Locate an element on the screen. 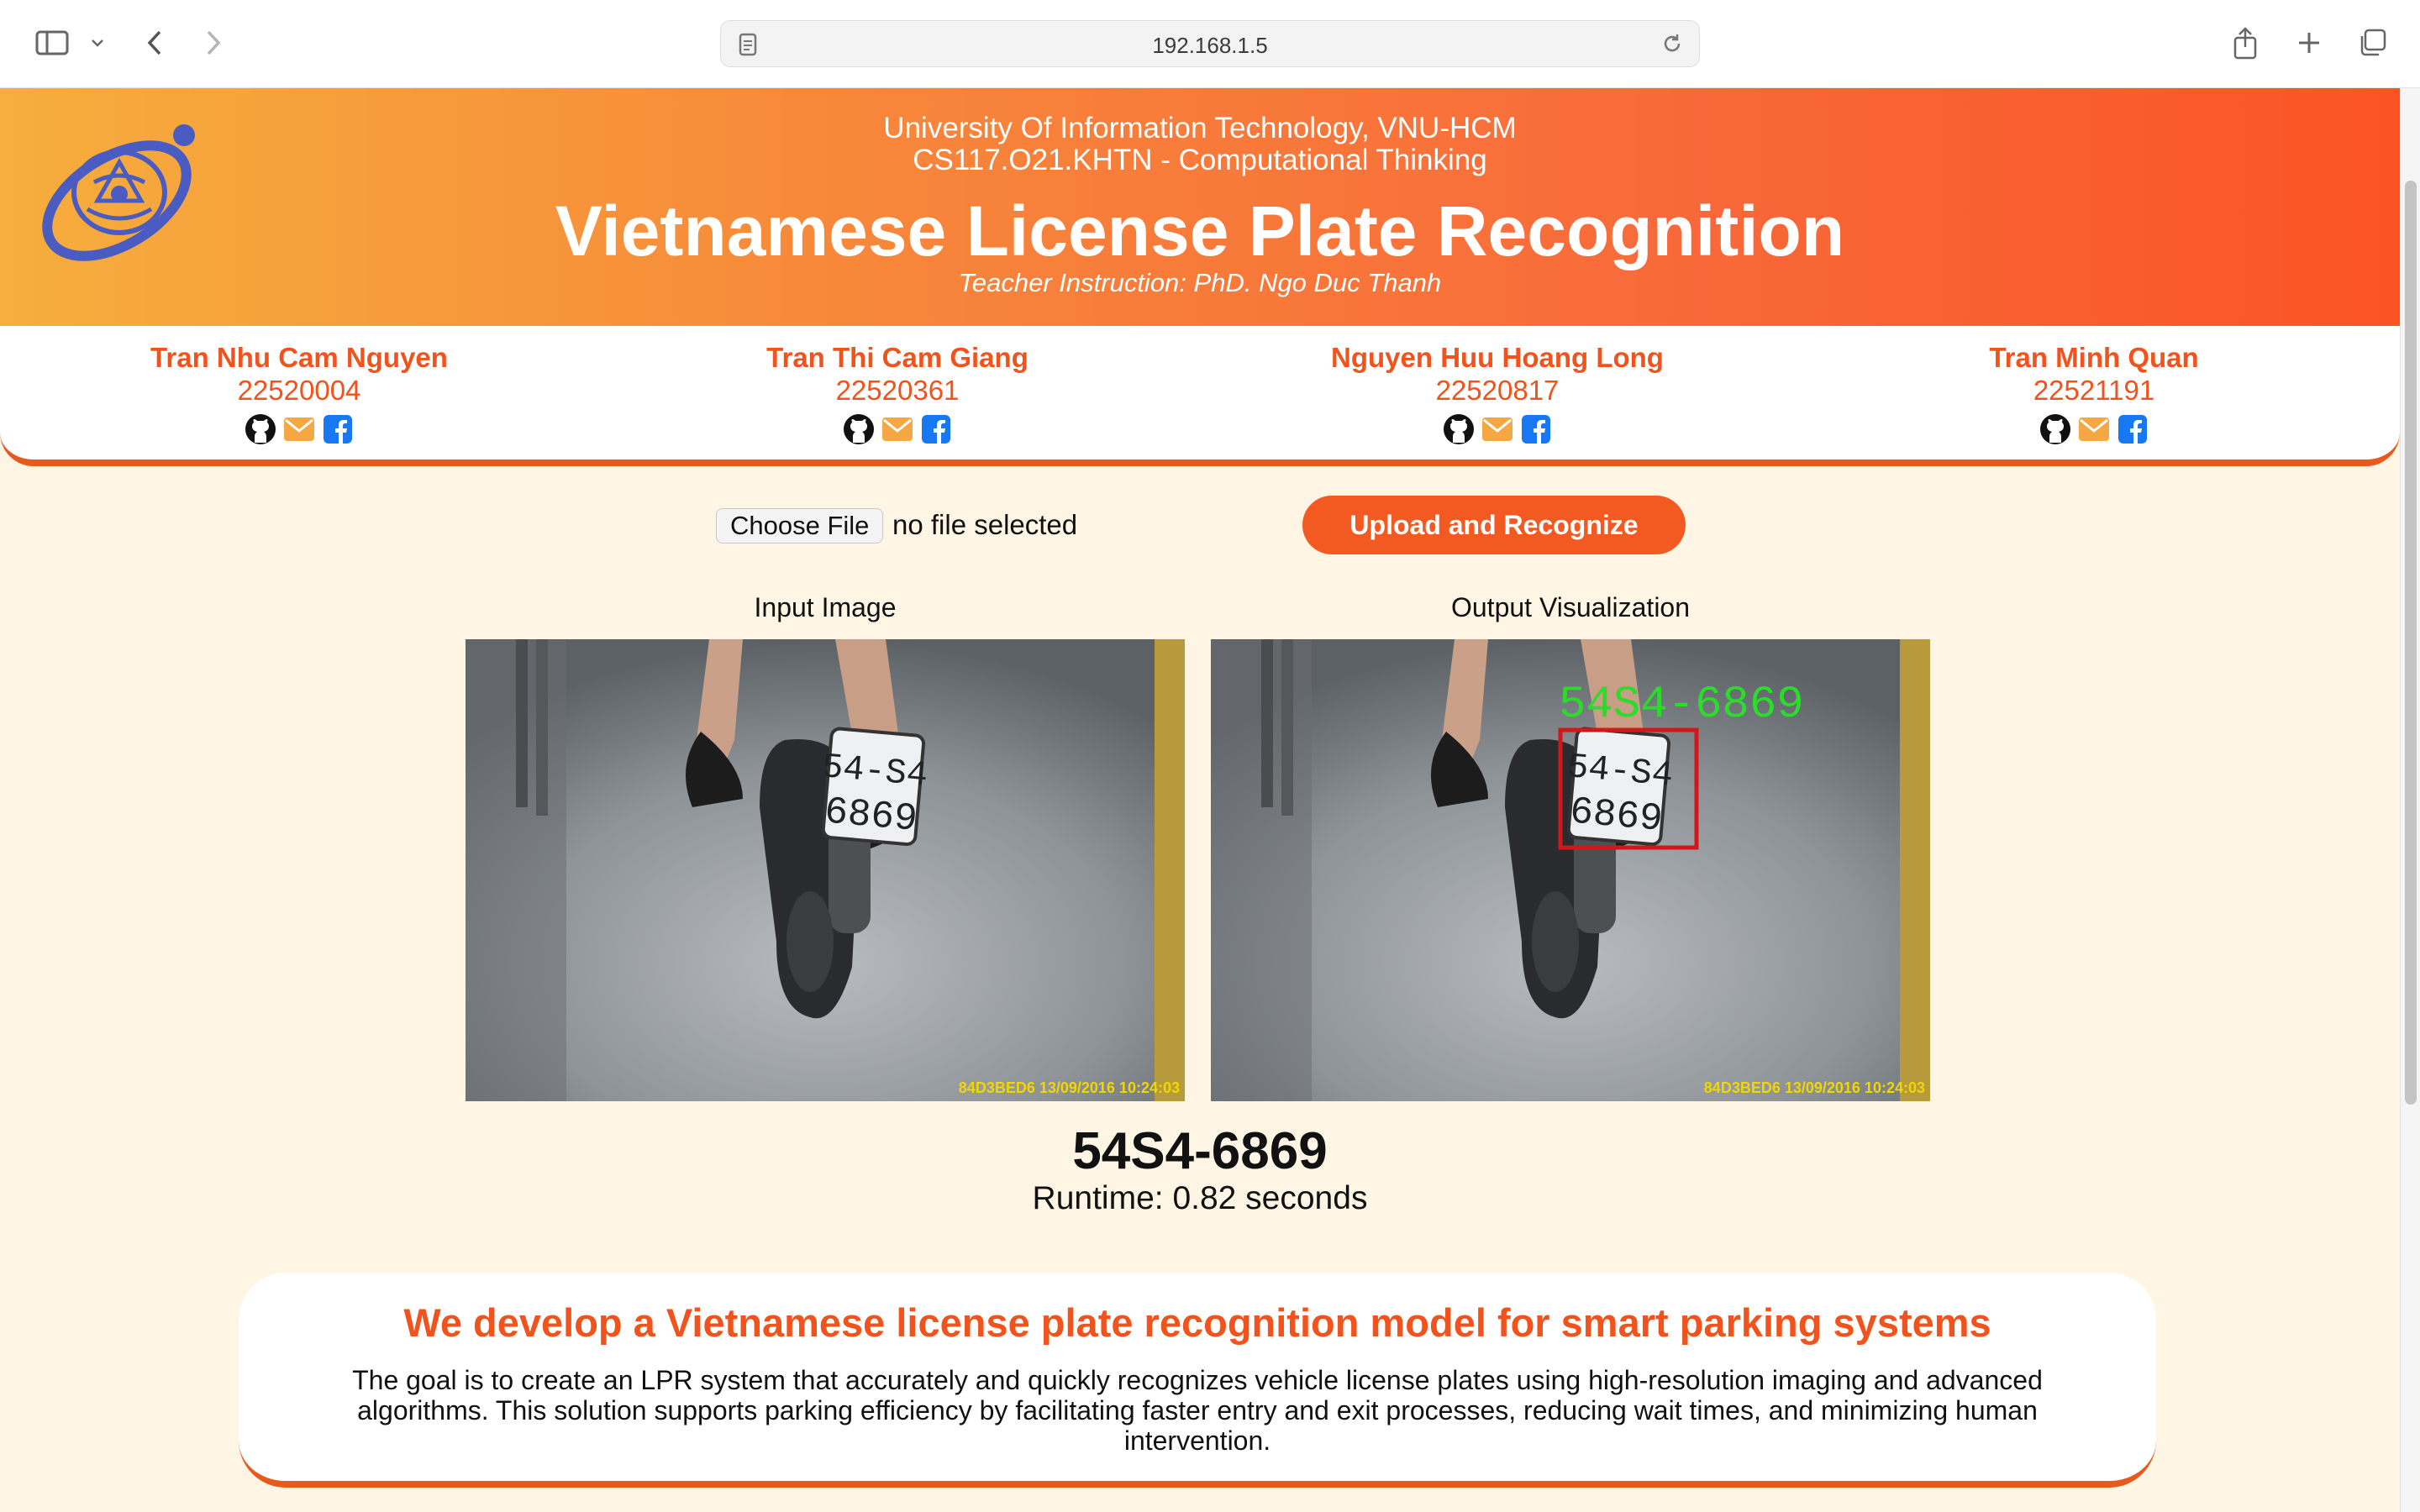  teacher-instruction: Teacher Instruction: PhD. Ngo Duc Thanh is located at coordinates (1200, 282).